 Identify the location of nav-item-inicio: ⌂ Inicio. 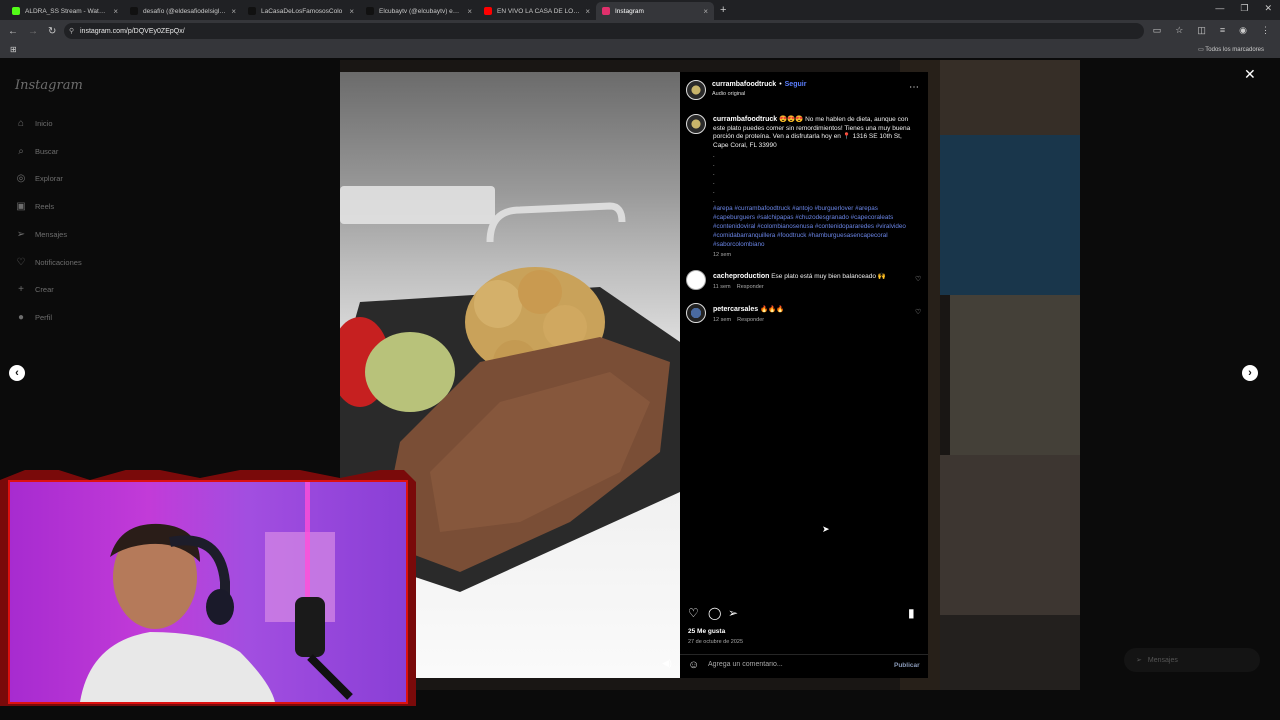
(34, 123).